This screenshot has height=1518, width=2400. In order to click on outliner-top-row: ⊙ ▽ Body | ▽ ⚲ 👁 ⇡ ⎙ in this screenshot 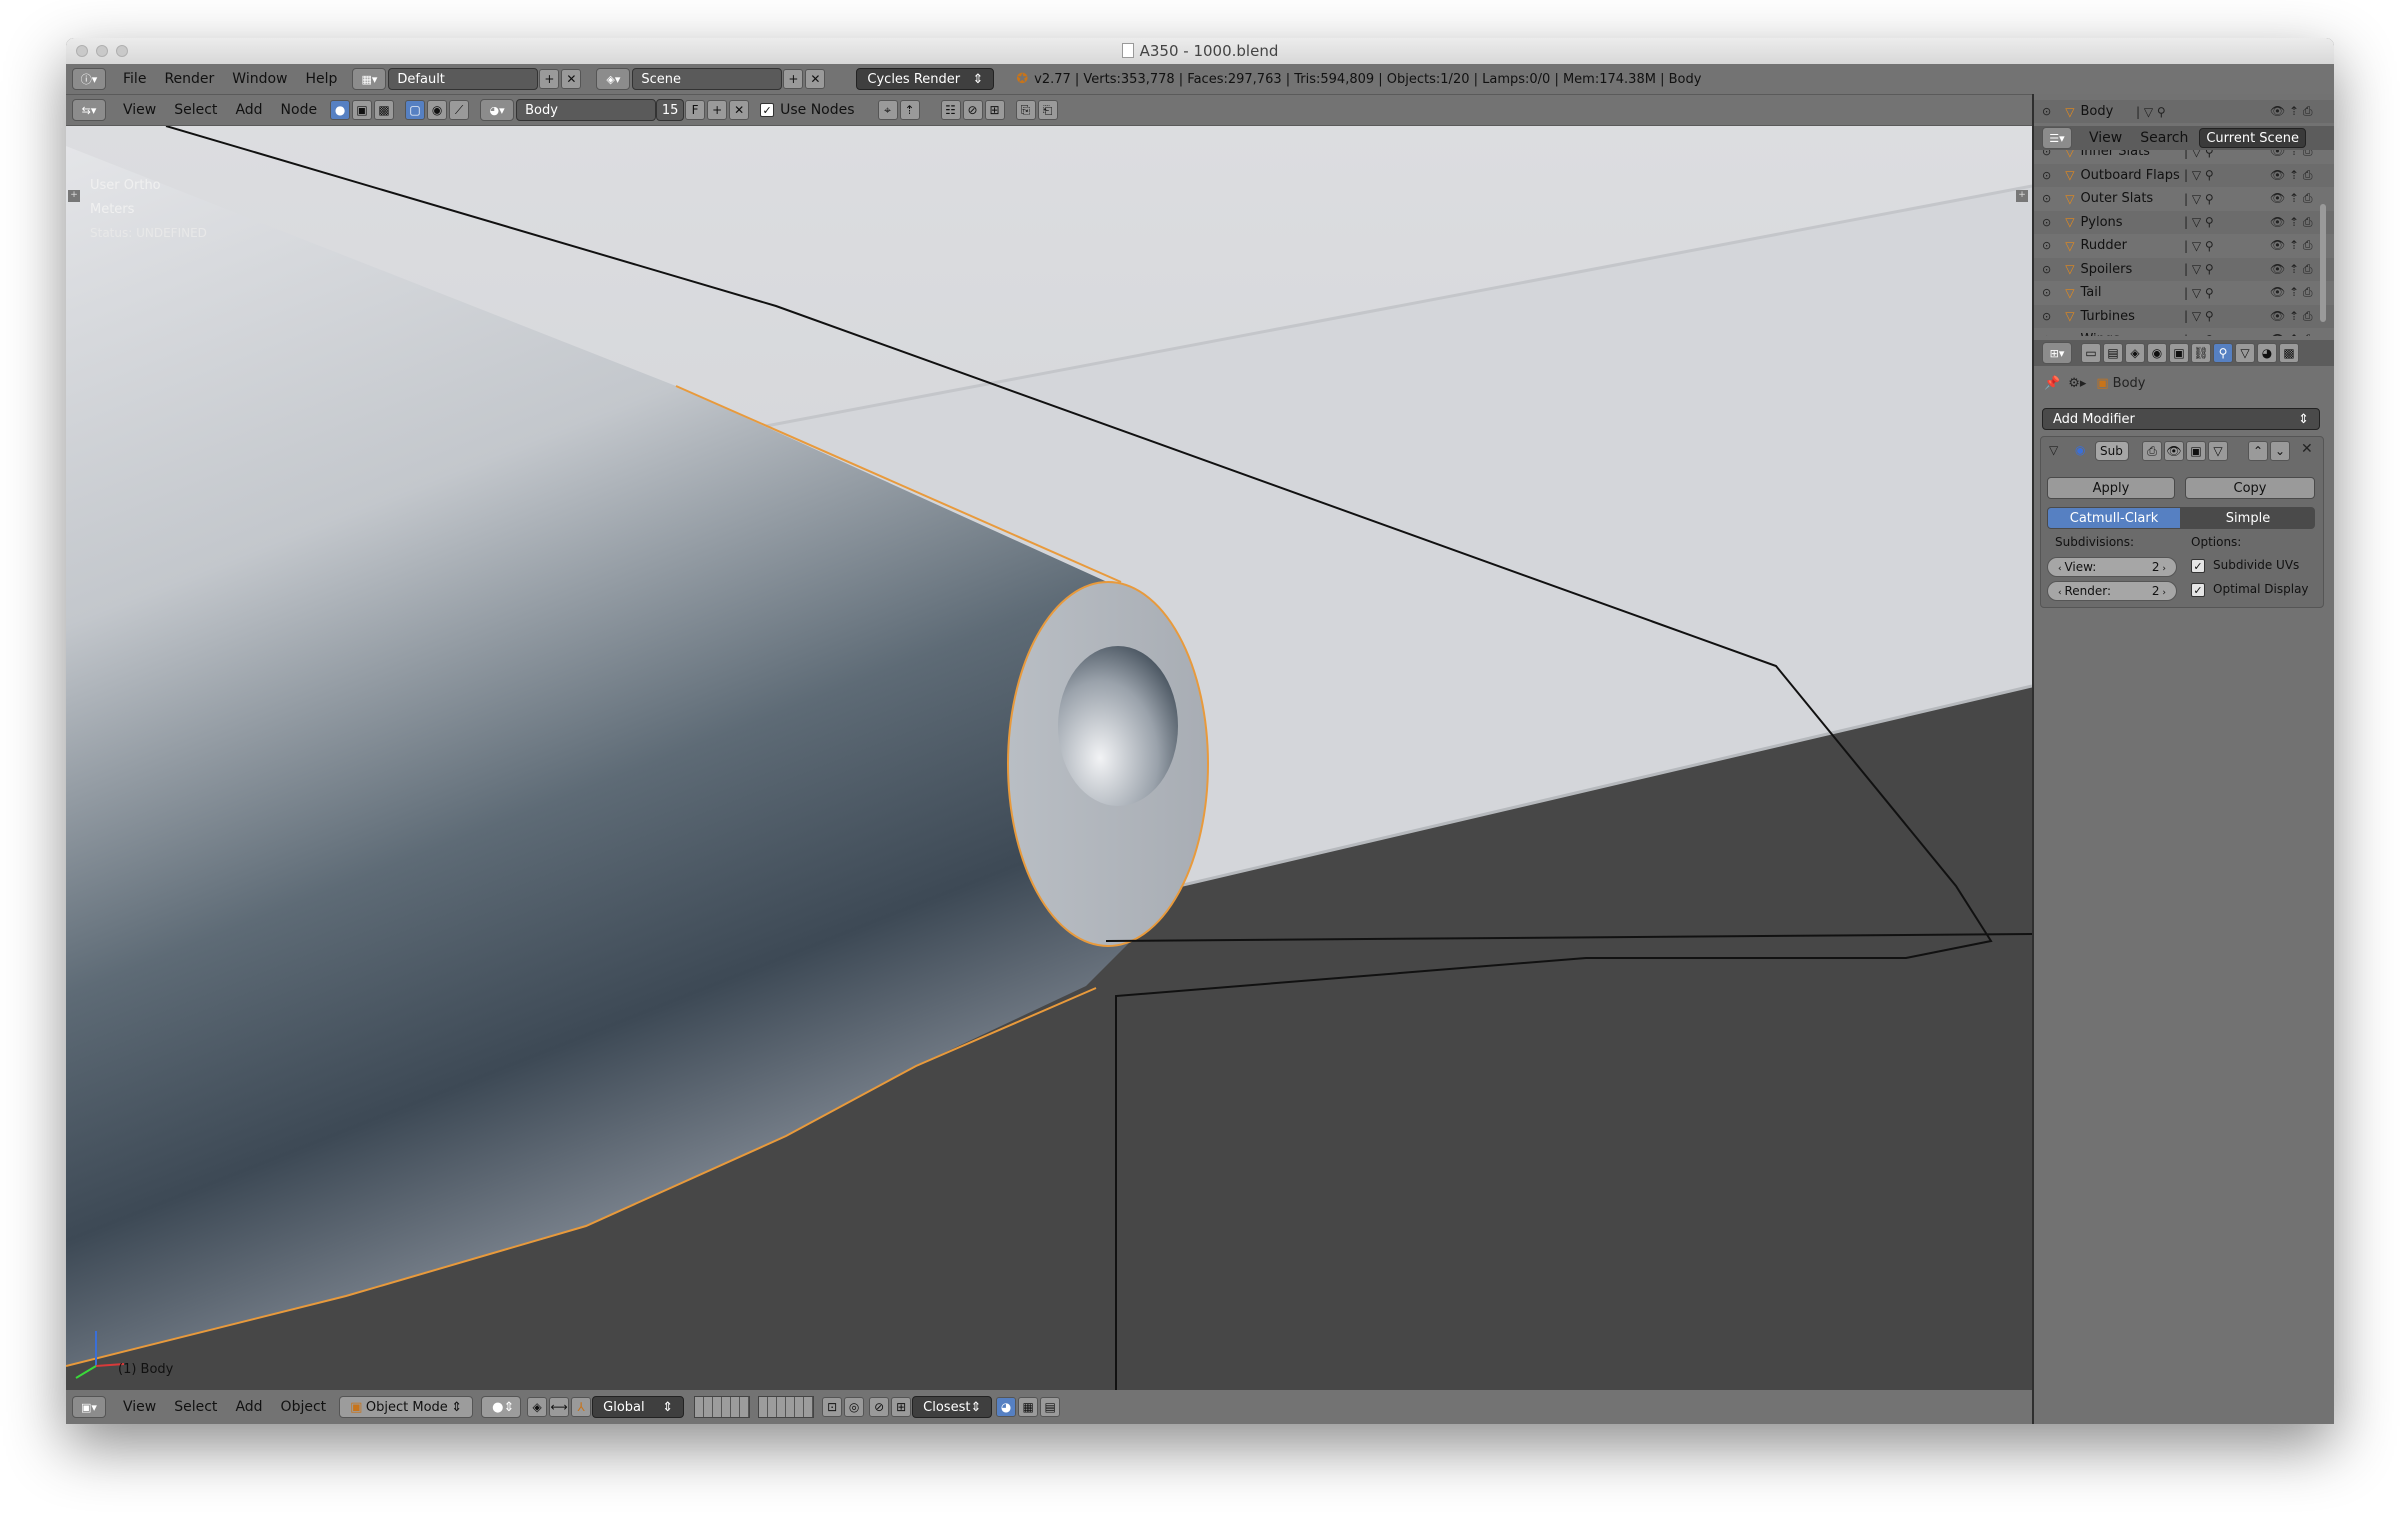, I will do `click(2184, 111)`.